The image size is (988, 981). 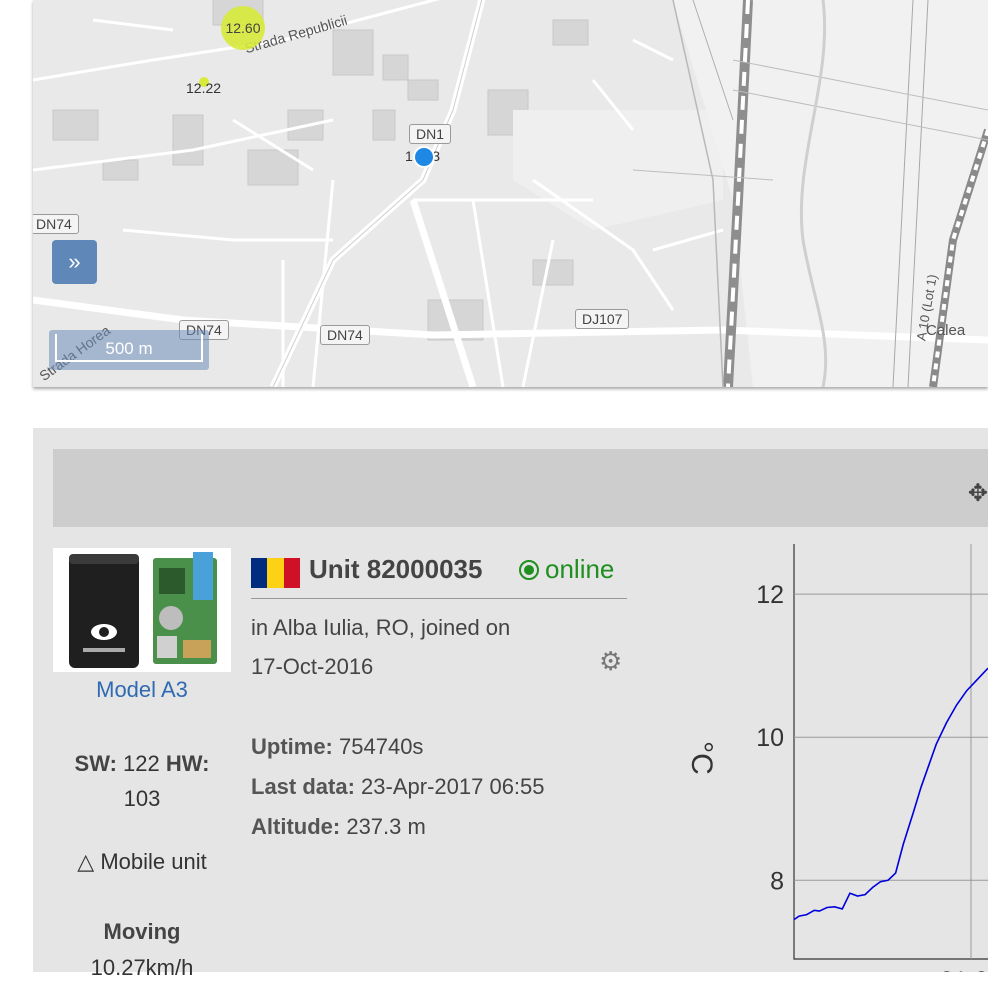 What do you see at coordinates (381, 627) in the screenshot?
I see `location-line: in Alba Iulia, RO, joined on` at bounding box center [381, 627].